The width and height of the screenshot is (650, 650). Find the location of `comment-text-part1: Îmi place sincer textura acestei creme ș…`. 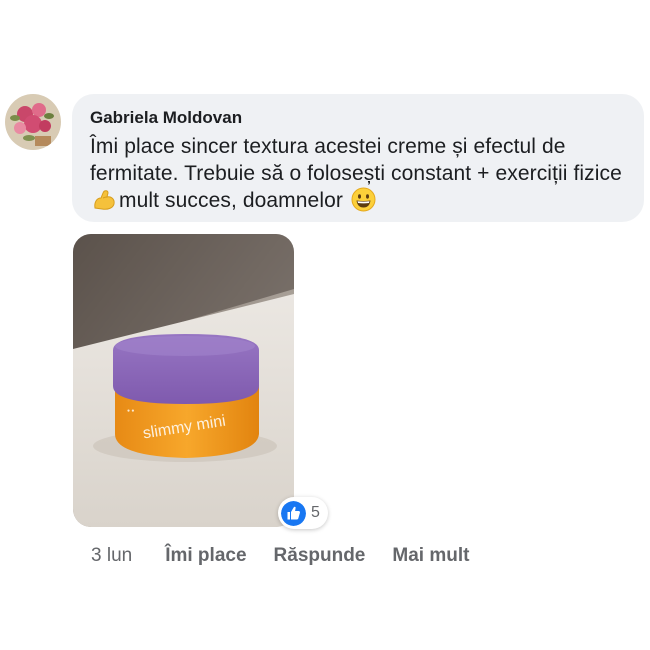

comment-text-part1: Îmi place sincer textura acestei creme ș… is located at coordinates (356, 160).